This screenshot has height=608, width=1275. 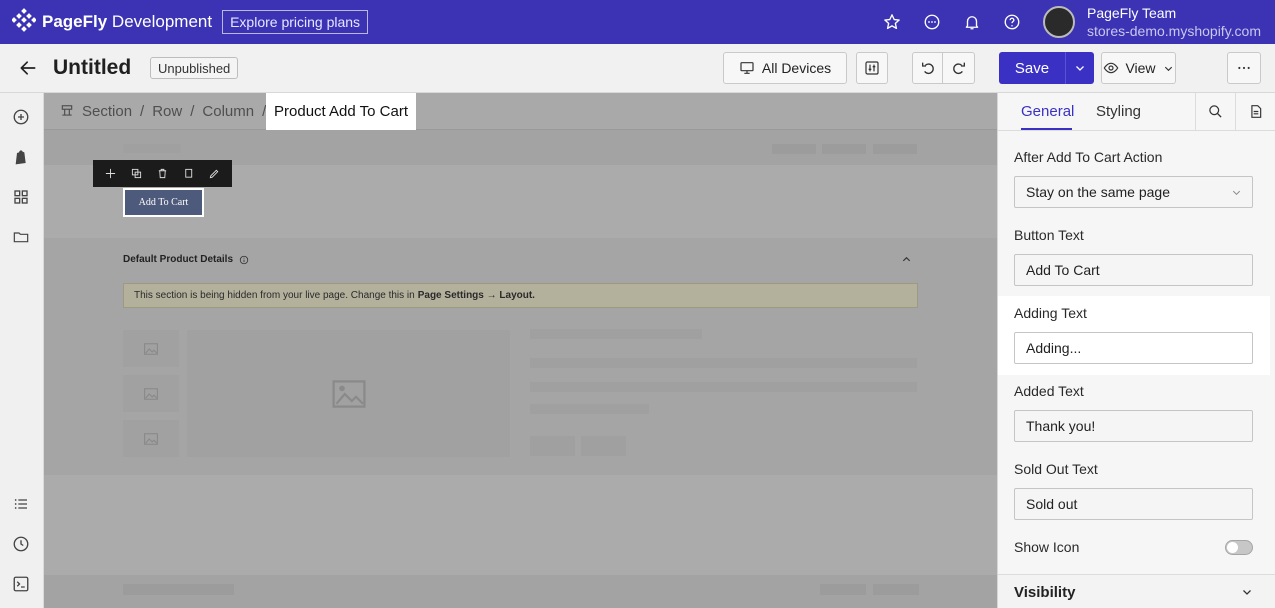 I want to click on sold-out-label: Sold Out Text, so click(x=1056, y=469).